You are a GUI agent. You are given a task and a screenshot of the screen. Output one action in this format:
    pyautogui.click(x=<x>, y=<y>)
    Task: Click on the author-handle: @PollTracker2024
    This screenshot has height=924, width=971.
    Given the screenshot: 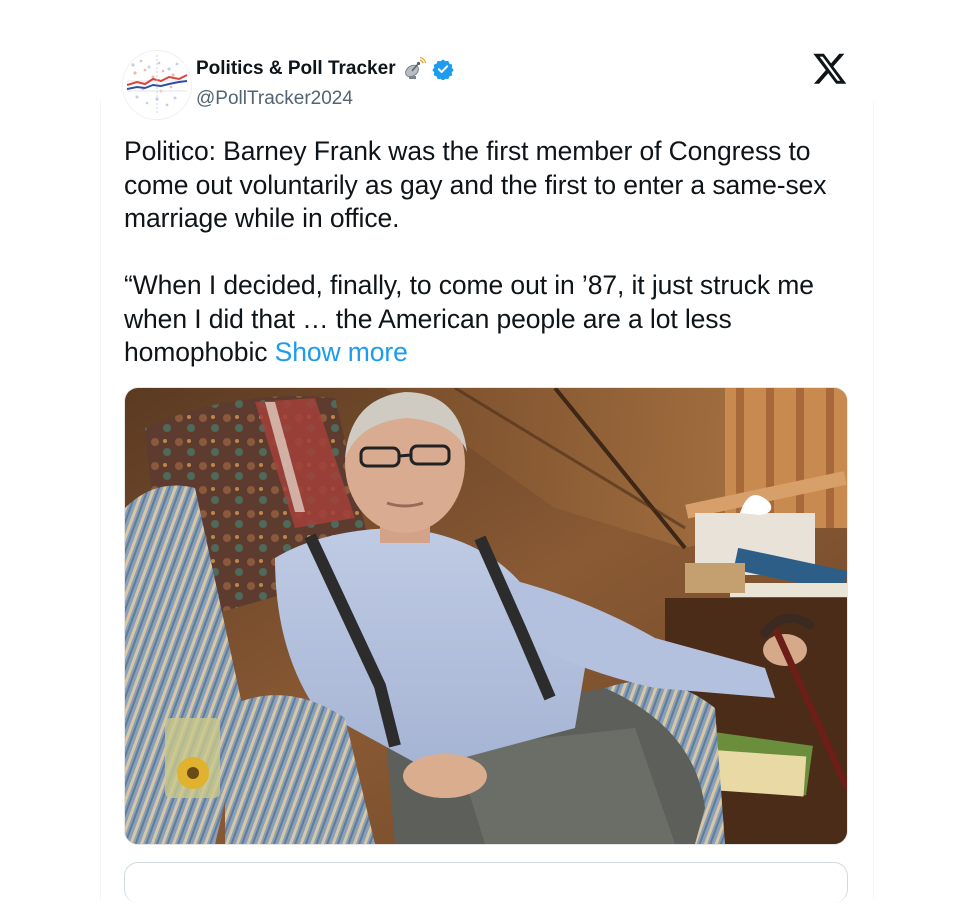 What is the action you would take?
    pyautogui.click(x=274, y=99)
    